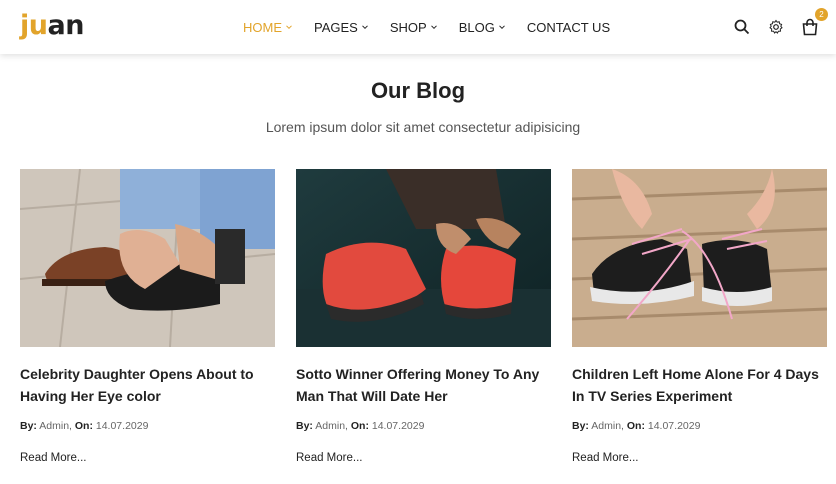  I want to click on nav-shop: SHOP, so click(413, 27).